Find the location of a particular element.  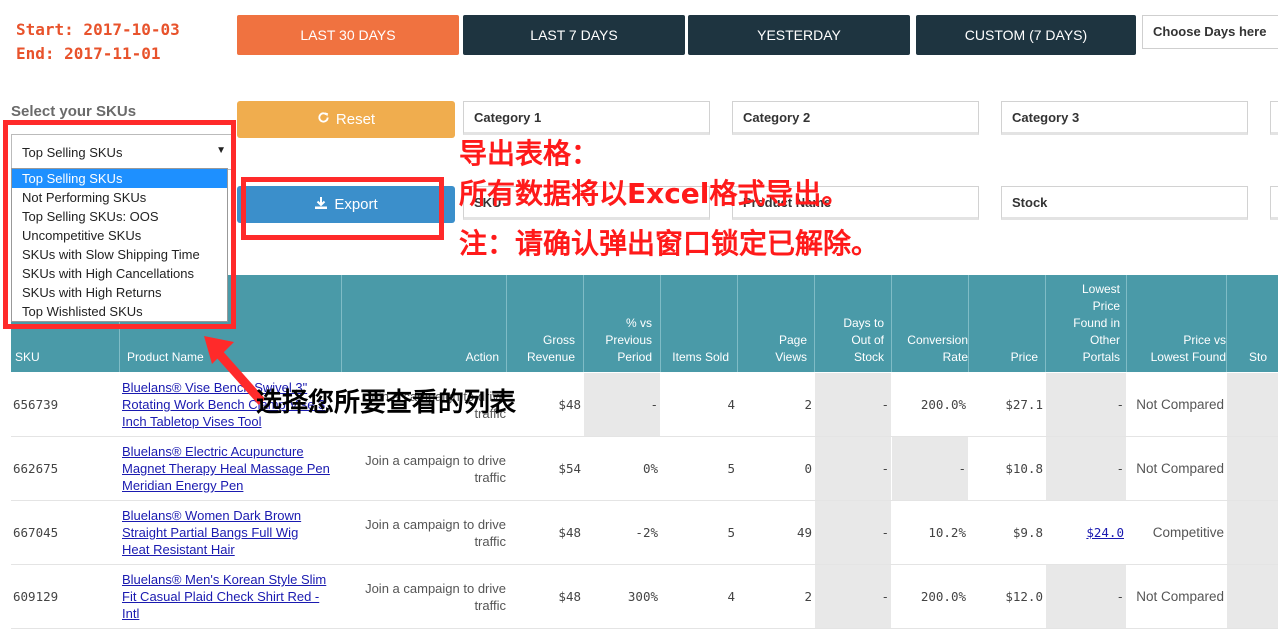

cell-vs-previous: 300% is located at coordinates (642, 596).